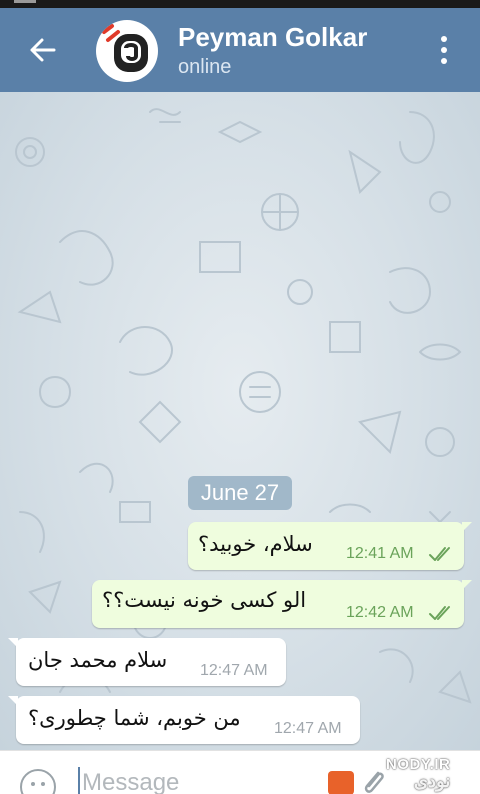 The height and width of the screenshot is (794, 480). Describe the element at coordinates (272, 37) in the screenshot. I see `contact-name: Peyman Golkar` at that location.